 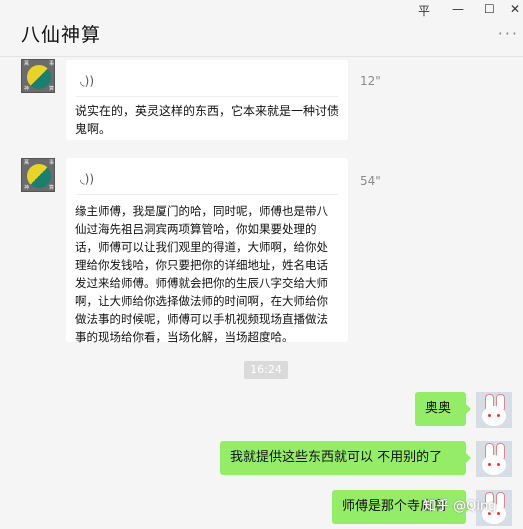 What do you see at coordinates (345, 458) in the screenshot?
I see `sent-message-bubble: 我就提供这些东西就可以 不用别的了` at bounding box center [345, 458].